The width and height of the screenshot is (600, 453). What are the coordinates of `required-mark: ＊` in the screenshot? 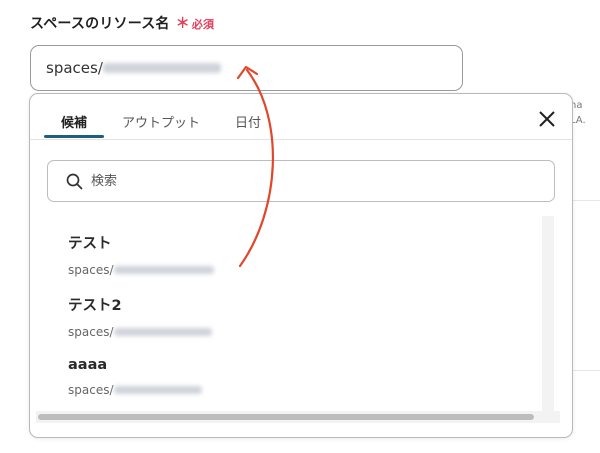 It's located at (182, 24).